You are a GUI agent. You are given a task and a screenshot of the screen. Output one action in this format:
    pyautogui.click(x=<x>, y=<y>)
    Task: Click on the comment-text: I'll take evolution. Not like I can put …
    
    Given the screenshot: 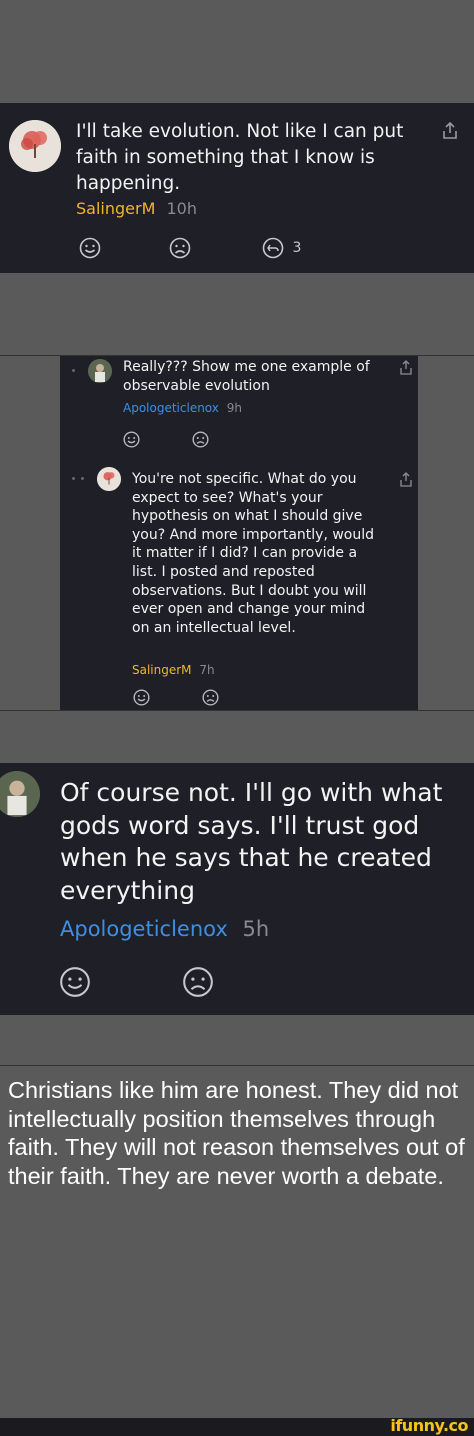 What is the action you would take?
    pyautogui.click(x=240, y=157)
    